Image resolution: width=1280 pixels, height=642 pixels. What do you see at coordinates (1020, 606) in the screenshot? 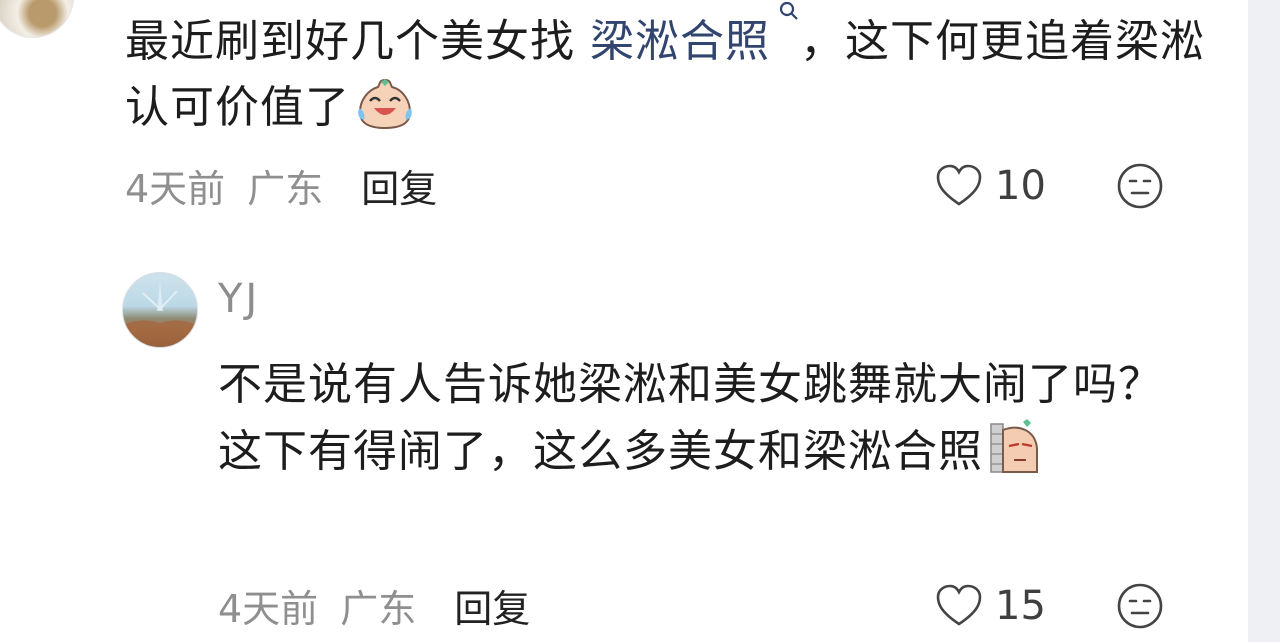
I see `like-count: 15` at bounding box center [1020, 606].